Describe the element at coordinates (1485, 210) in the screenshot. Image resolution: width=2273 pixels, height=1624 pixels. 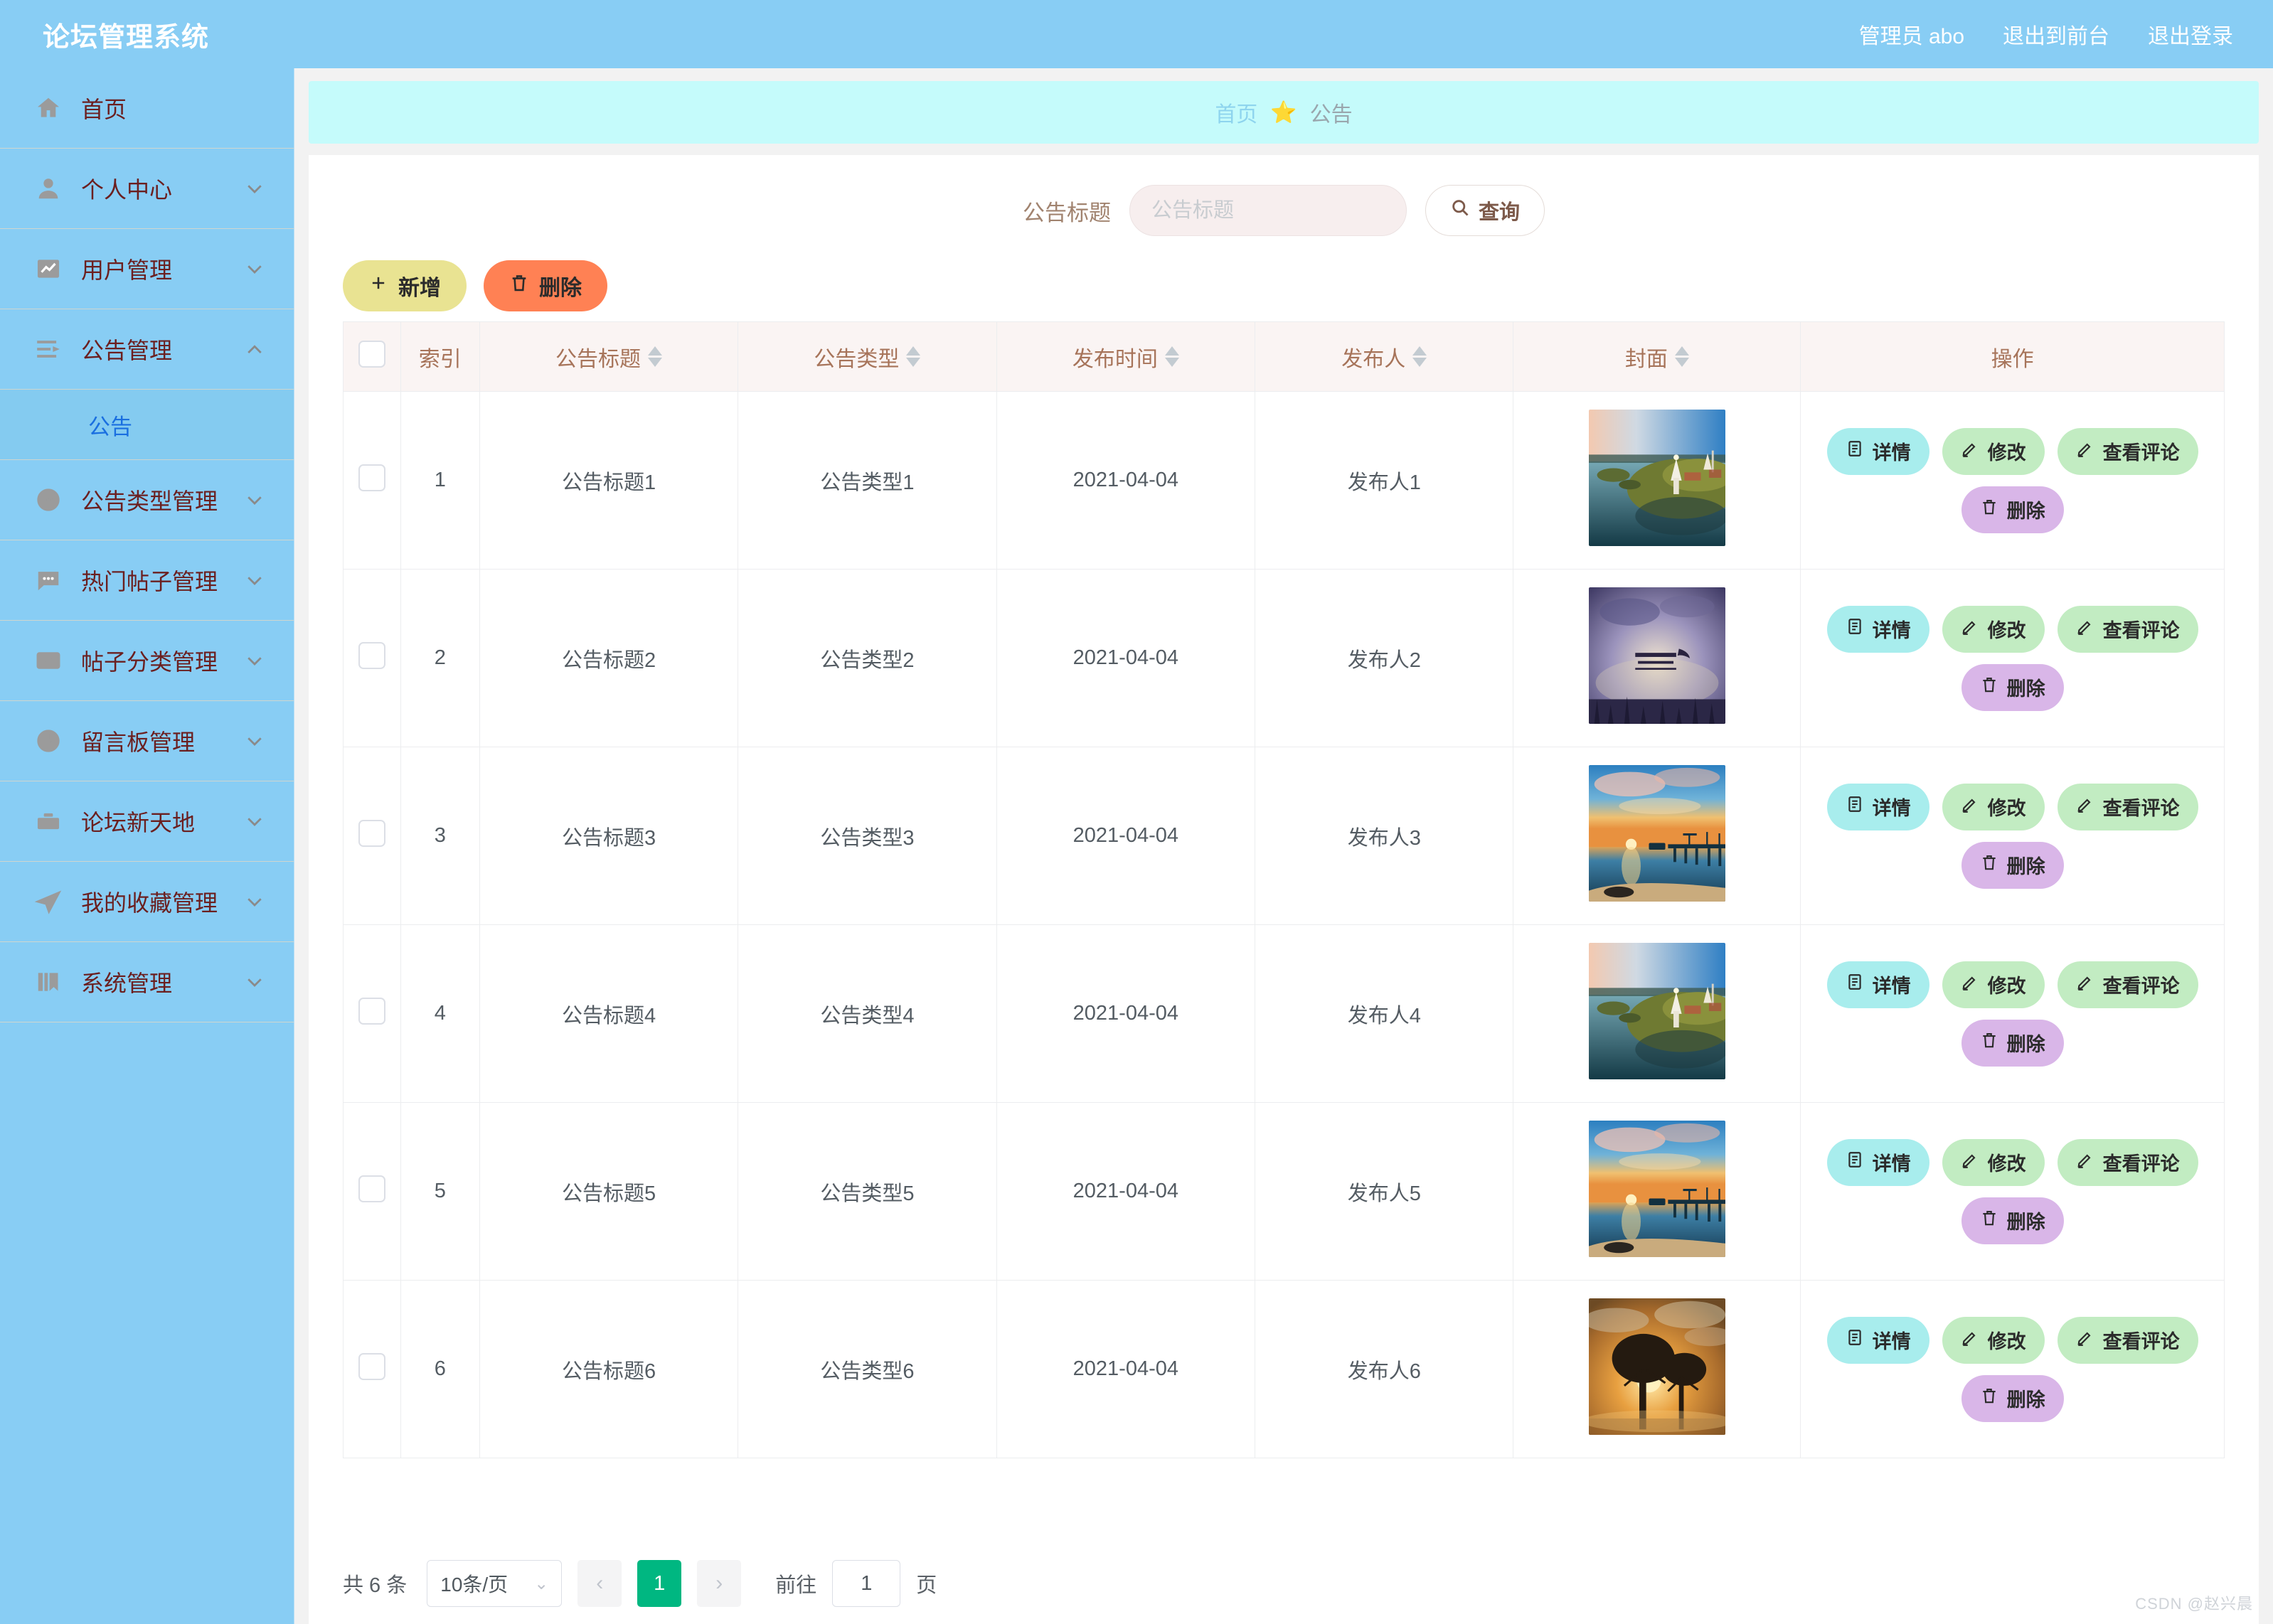
I see `query-button: 查询` at that location.